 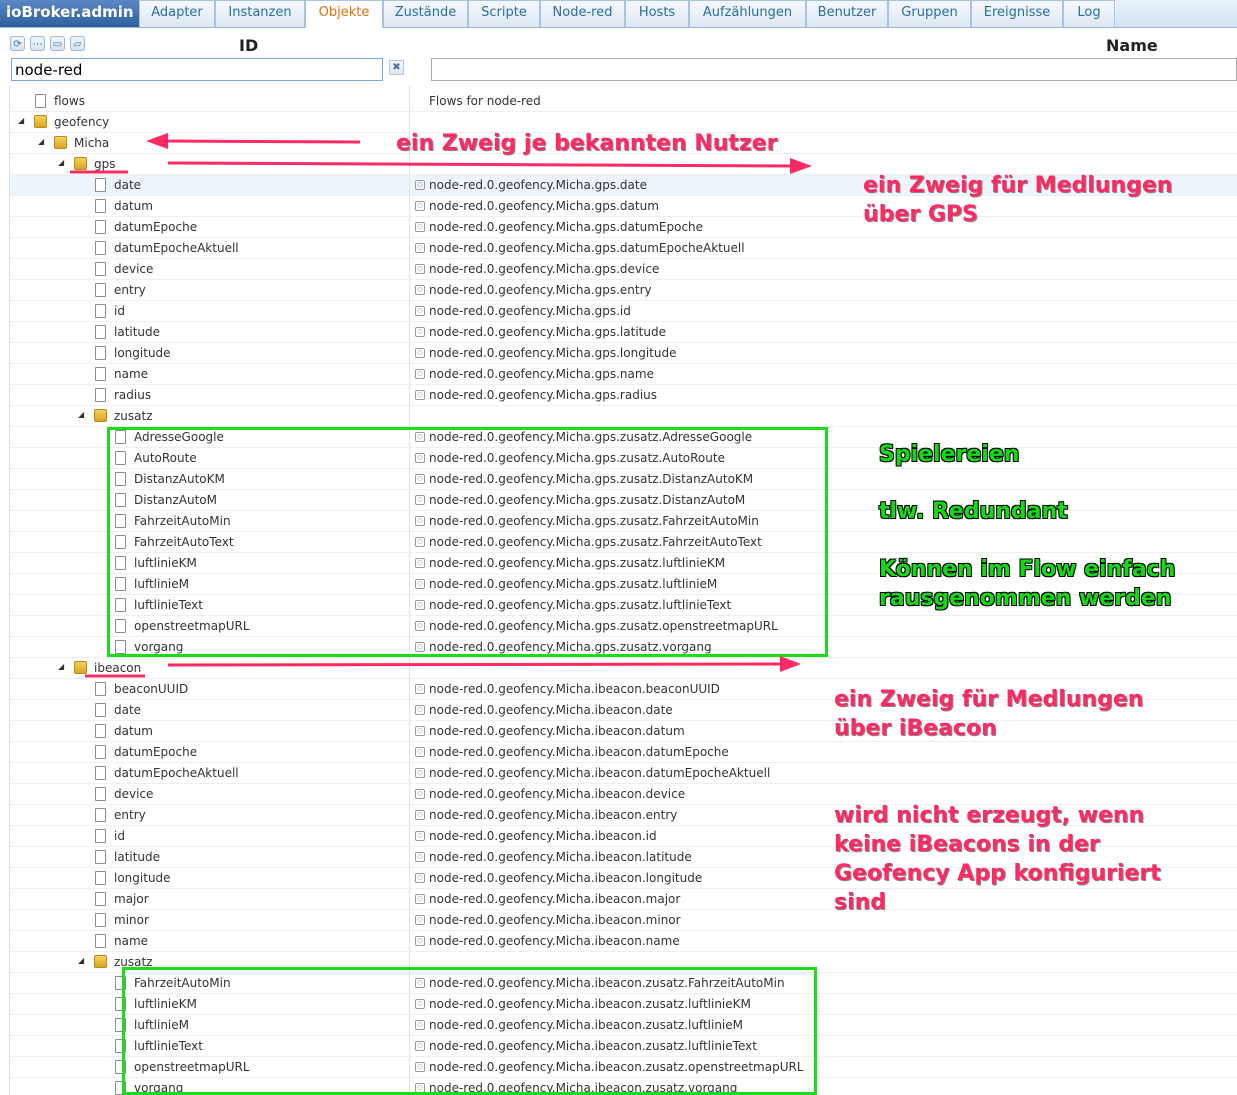 I want to click on annotation-notcreated-line1: wird nicht erzeugt, wenn, so click(x=989, y=815).